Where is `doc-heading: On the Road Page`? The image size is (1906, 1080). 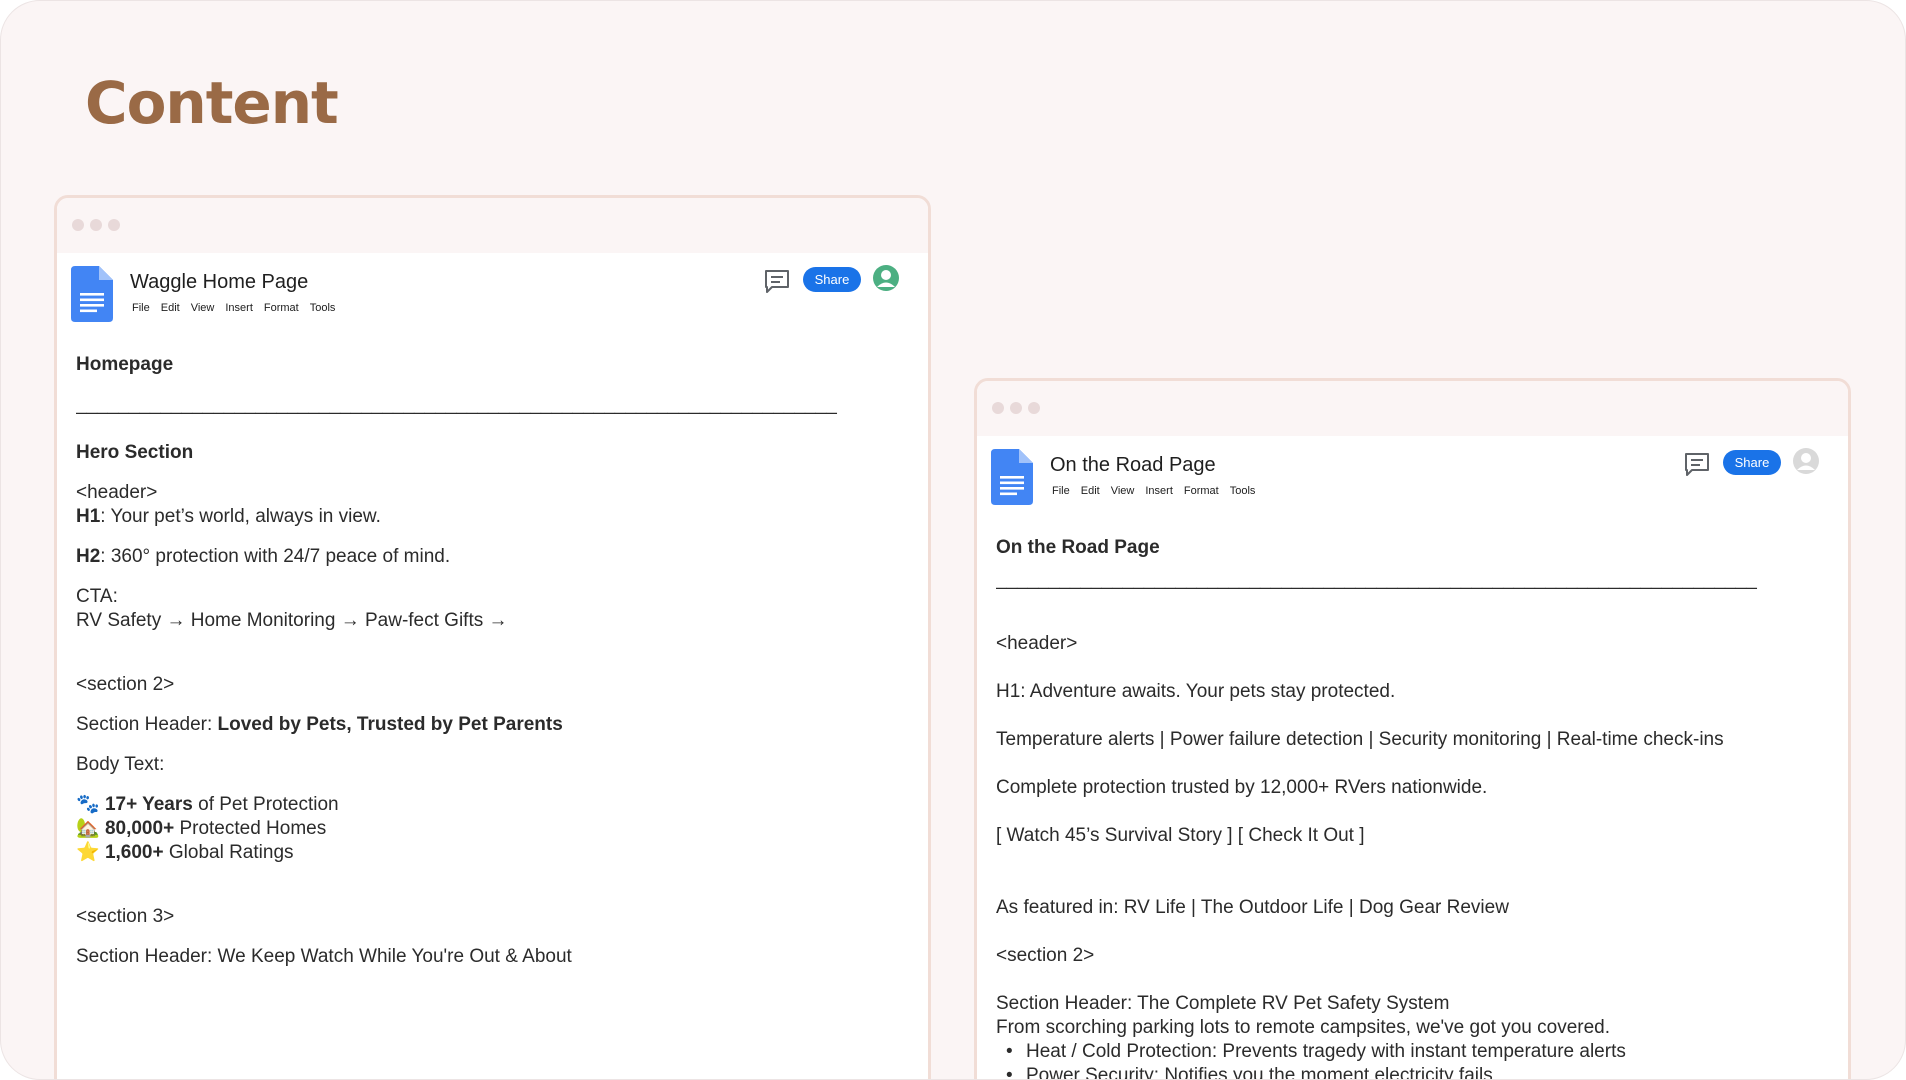
doc-heading: On the Road Page is located at coordinates (1078, 547).